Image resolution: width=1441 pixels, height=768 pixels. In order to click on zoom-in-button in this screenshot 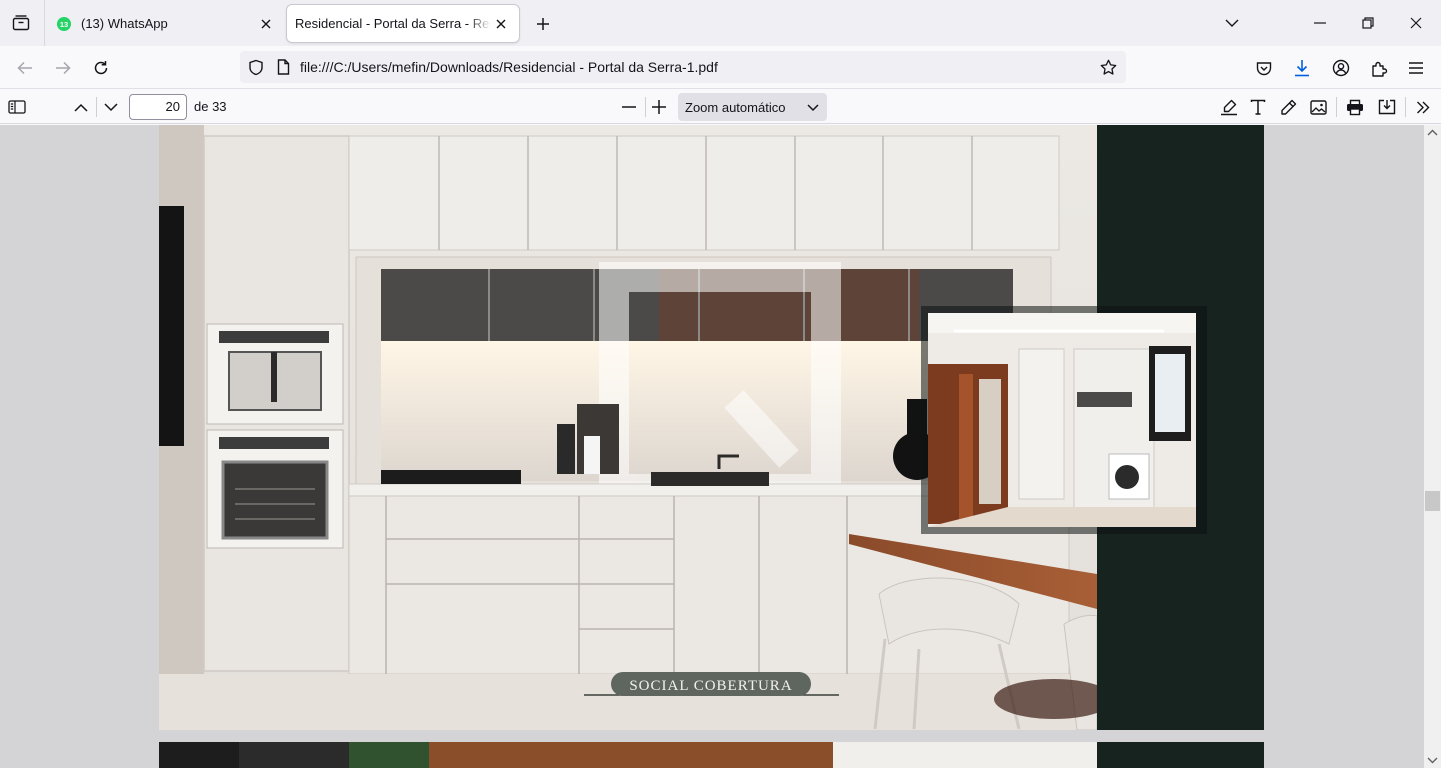, I will do `click(659, 107)`.